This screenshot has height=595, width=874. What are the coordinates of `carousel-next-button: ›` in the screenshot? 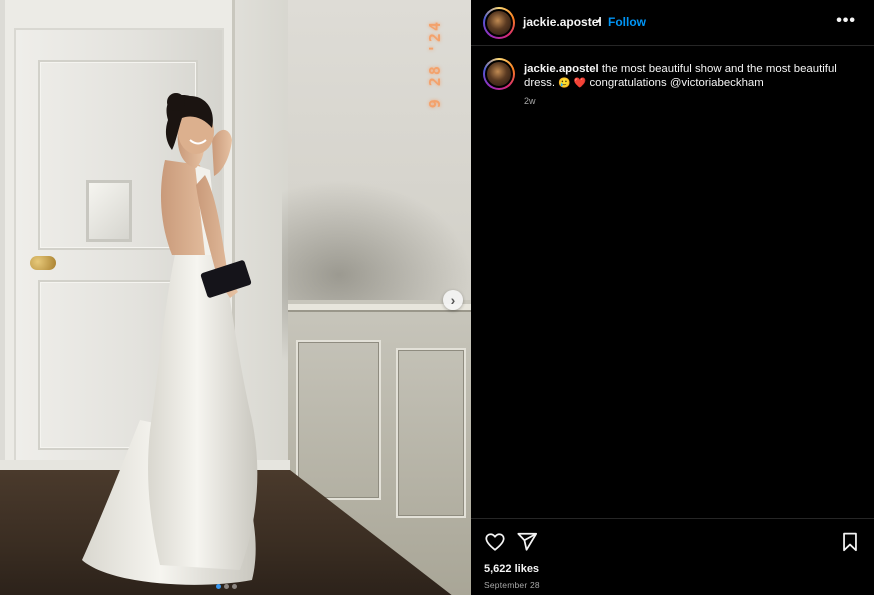 It's located at (453, 300).